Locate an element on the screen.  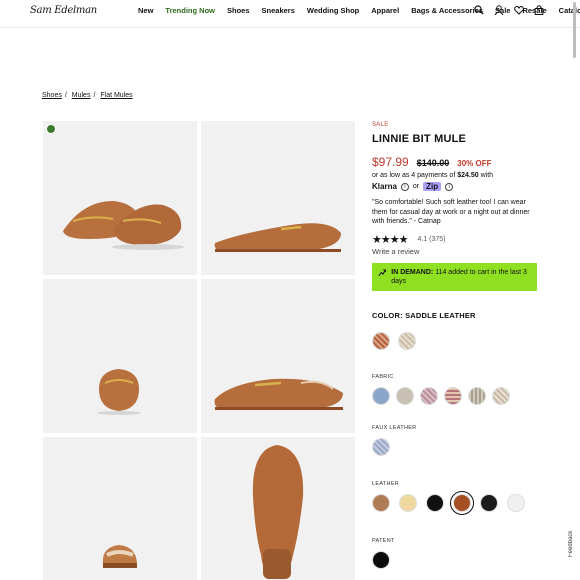
sale-label: SALE is located at coordinates (380, 125).